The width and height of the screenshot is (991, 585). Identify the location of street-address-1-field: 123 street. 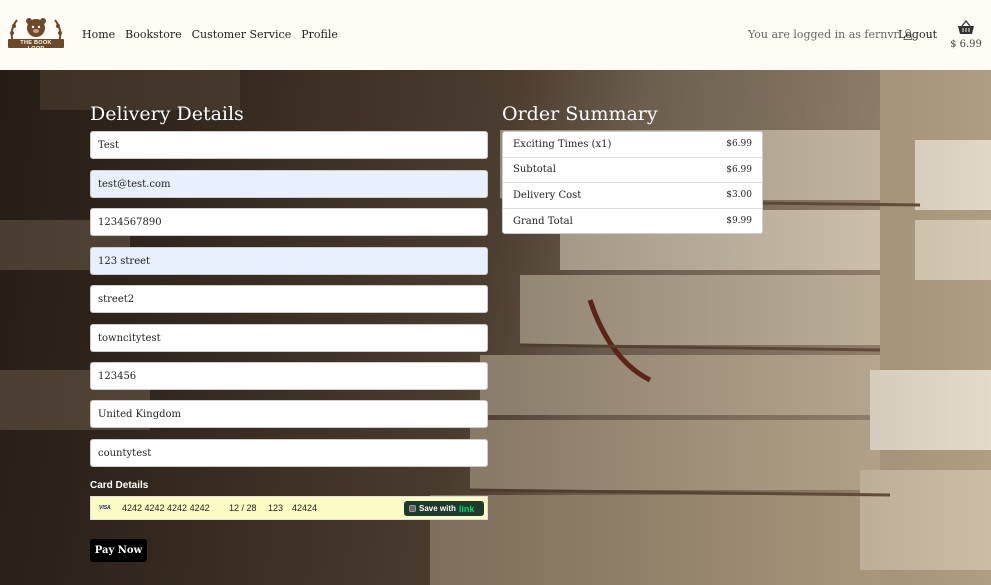
(289, 261).